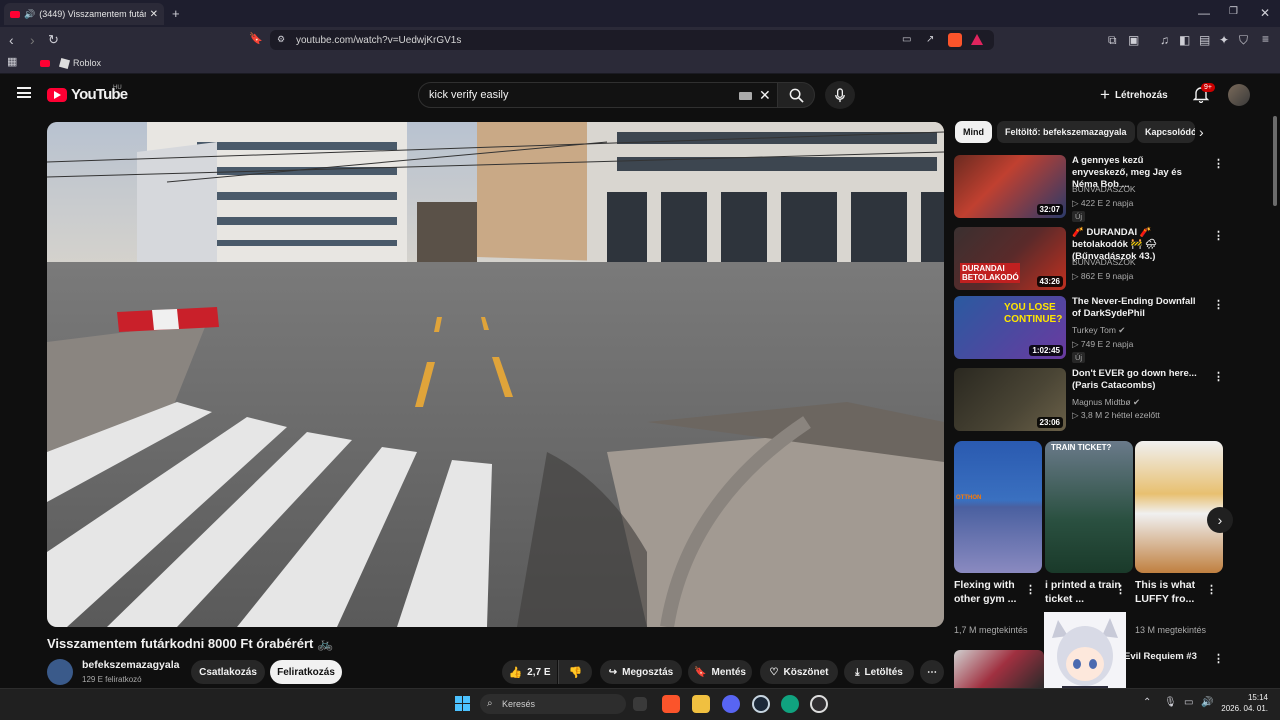 This screenshot has height=720, width=1280. I want to click on screenshot-icon: ▣, so click(1133, 40).